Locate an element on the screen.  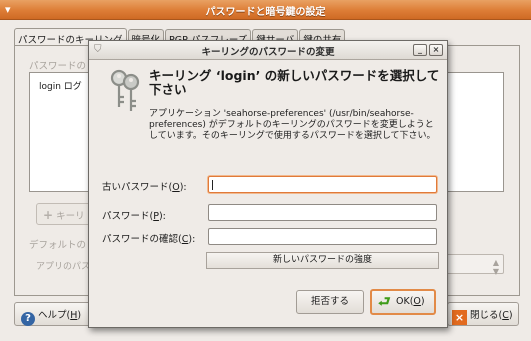
main-window-title: パスワードと暗号鍵の設定 is located at coordinates (265, 12).